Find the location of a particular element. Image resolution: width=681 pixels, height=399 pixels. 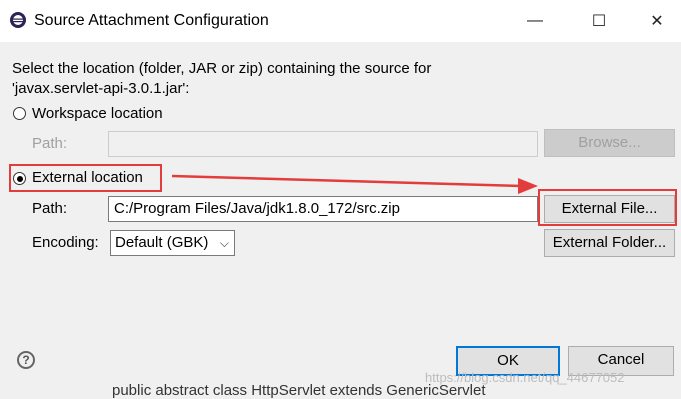

help-icon: ? is located at coordinates (26, 360).